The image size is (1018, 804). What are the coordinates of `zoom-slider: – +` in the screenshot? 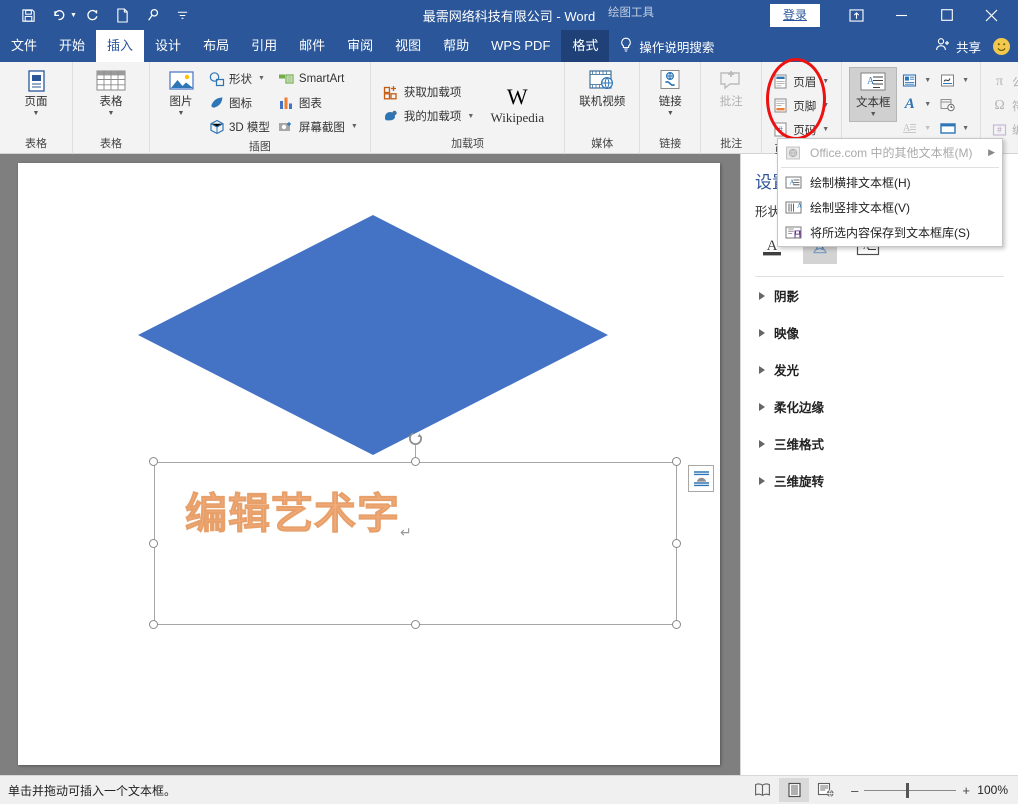 It's located at (910, 790).